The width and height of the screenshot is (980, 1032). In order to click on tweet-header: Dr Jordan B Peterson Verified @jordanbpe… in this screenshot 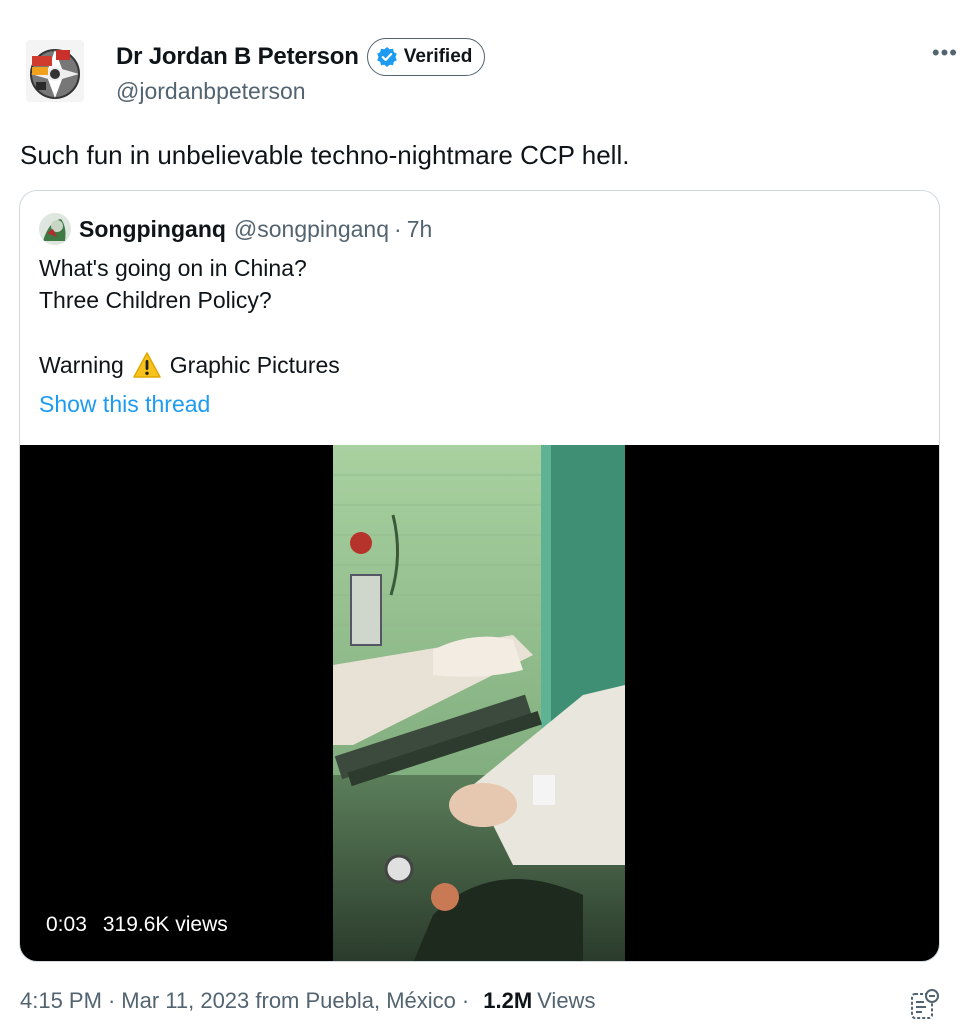, I will do `click(490, 72)`.